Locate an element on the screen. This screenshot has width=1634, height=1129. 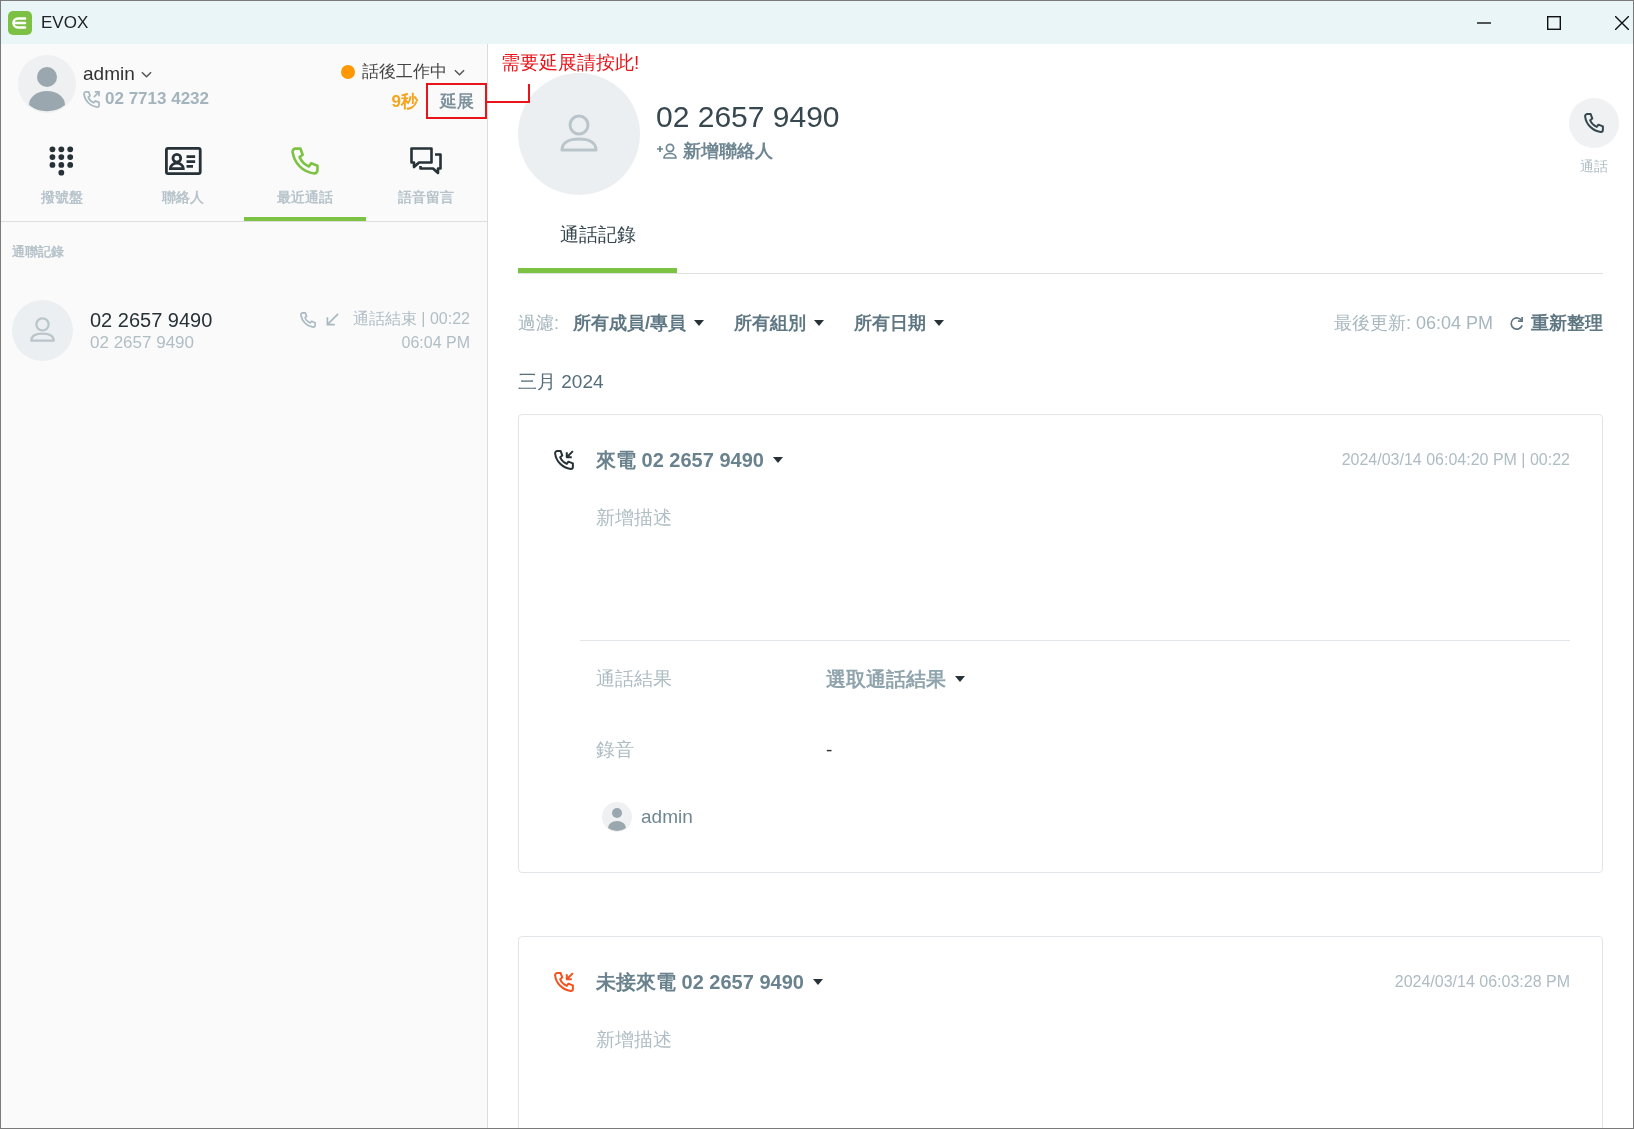
contact-card-icon is located at coordinates (183, 161).